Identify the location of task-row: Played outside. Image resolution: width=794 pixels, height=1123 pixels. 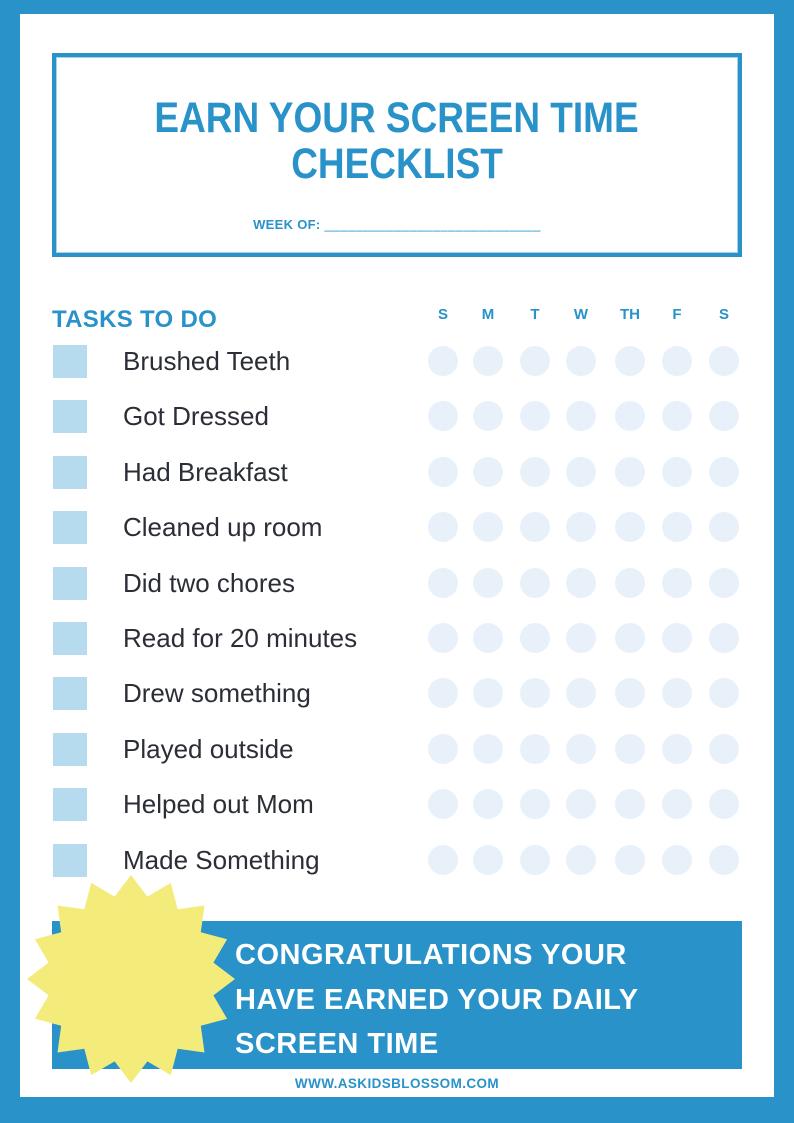
(397, 752).